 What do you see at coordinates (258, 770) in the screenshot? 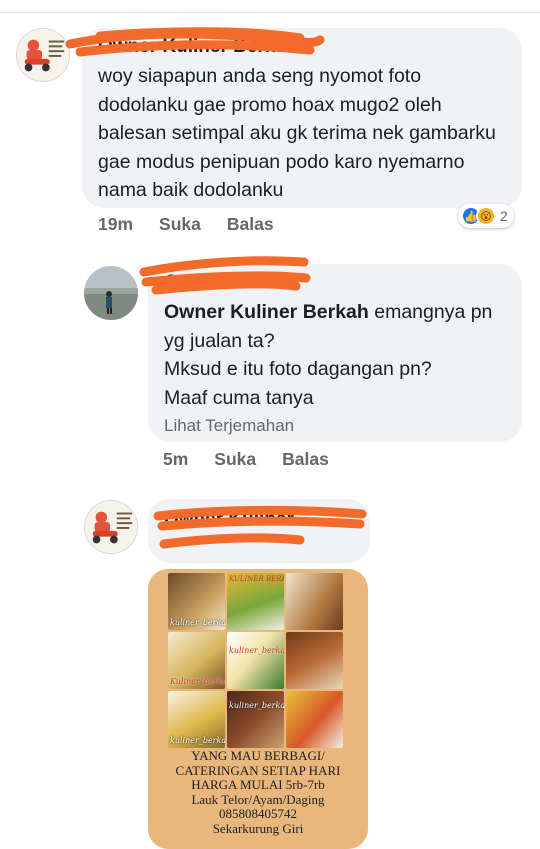
I see `caption-line: CATERINGAN SETIAP HARI` at bounding box center [258, 770].